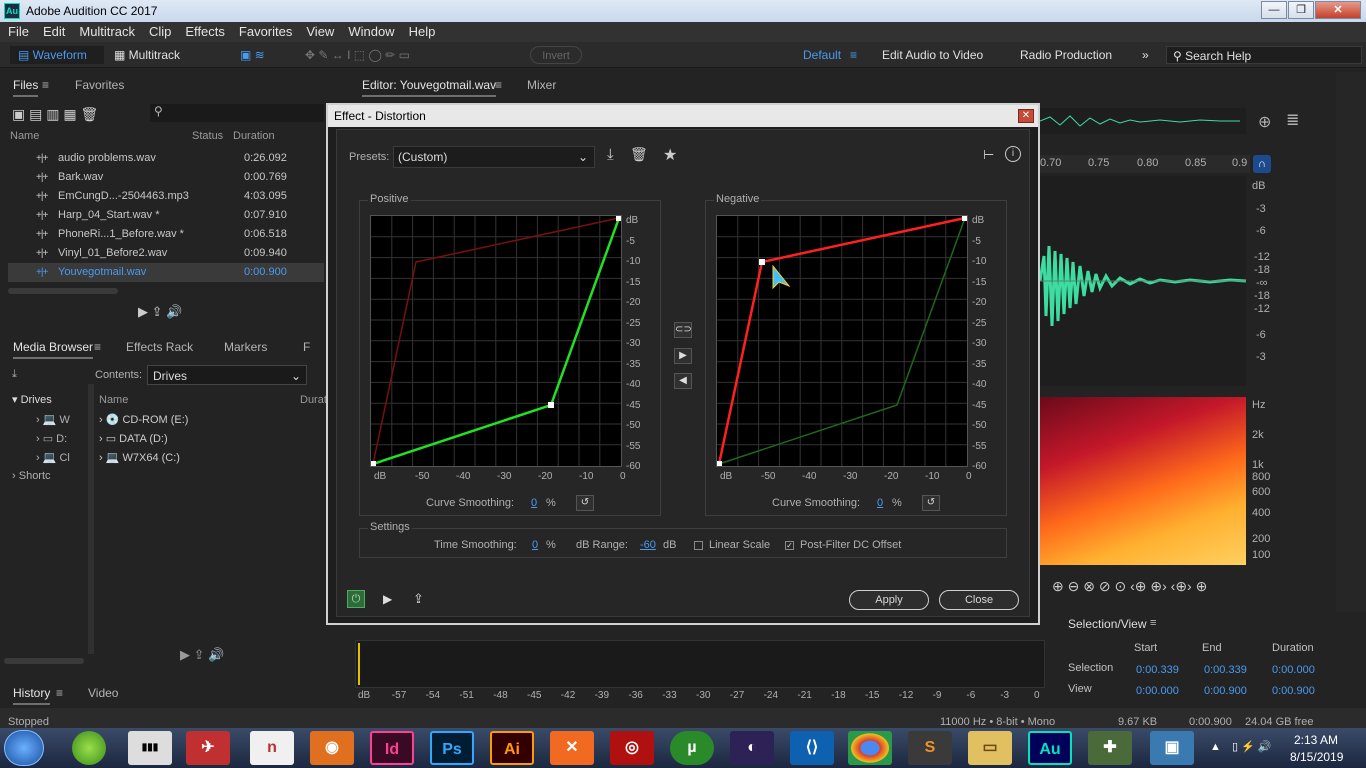 Image resolution: width=1366 pixels, height=768 pixels. What do you see at coordinates (53, 419) in the screenshot?
I see `tree-item-w: › 💻 W` at bounding box center [53, 419].